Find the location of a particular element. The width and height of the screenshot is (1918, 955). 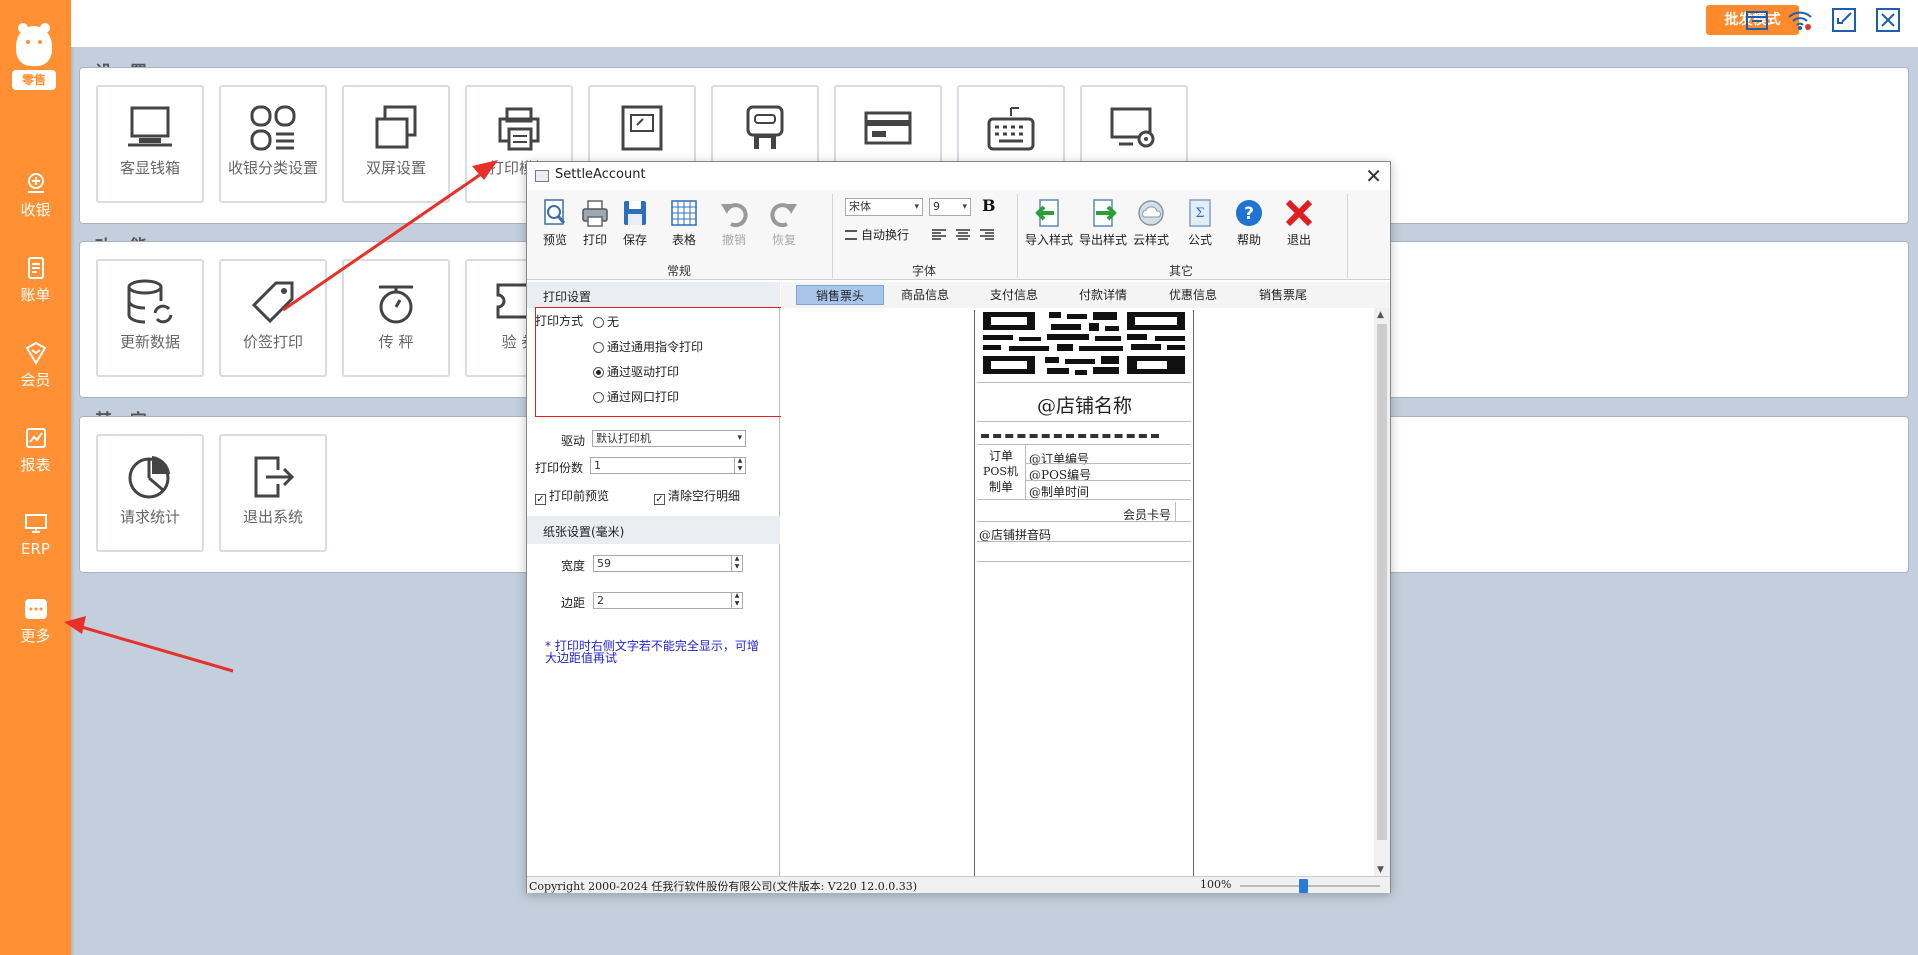

preview-button: 预览 is located at coordinates (555, 223).